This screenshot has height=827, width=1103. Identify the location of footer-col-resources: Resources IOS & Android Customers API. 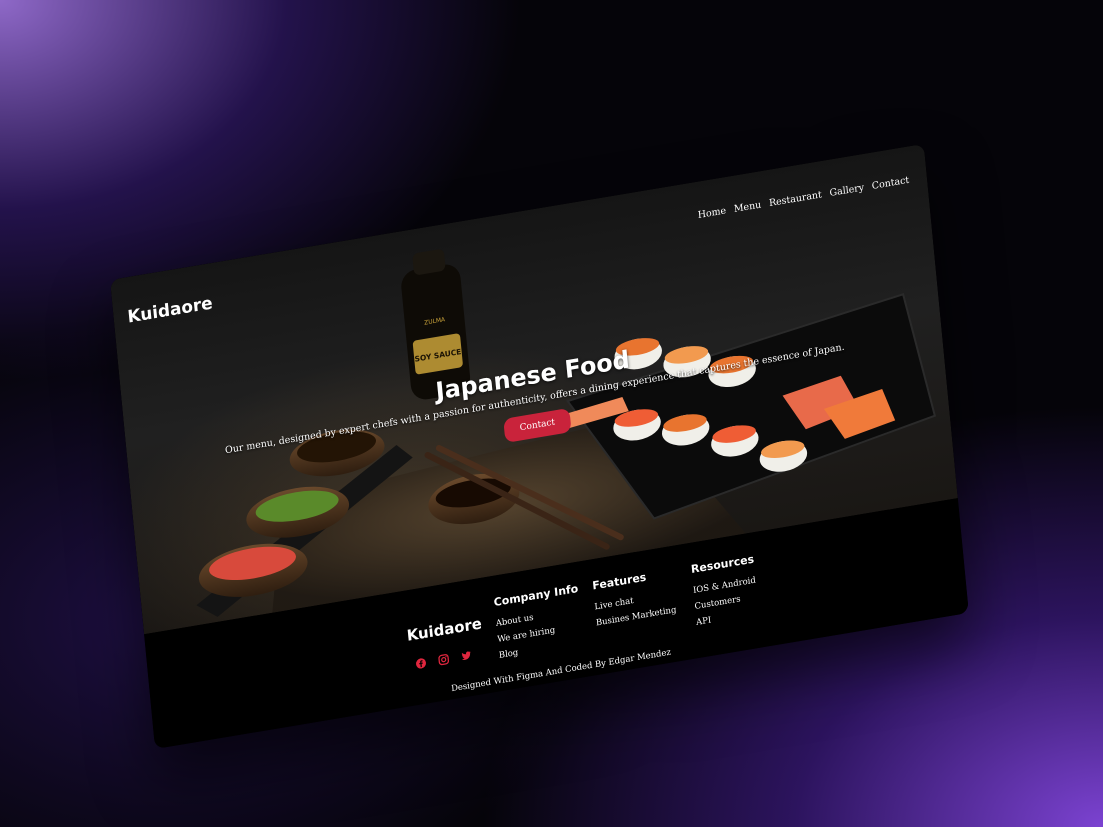
(725, 593).